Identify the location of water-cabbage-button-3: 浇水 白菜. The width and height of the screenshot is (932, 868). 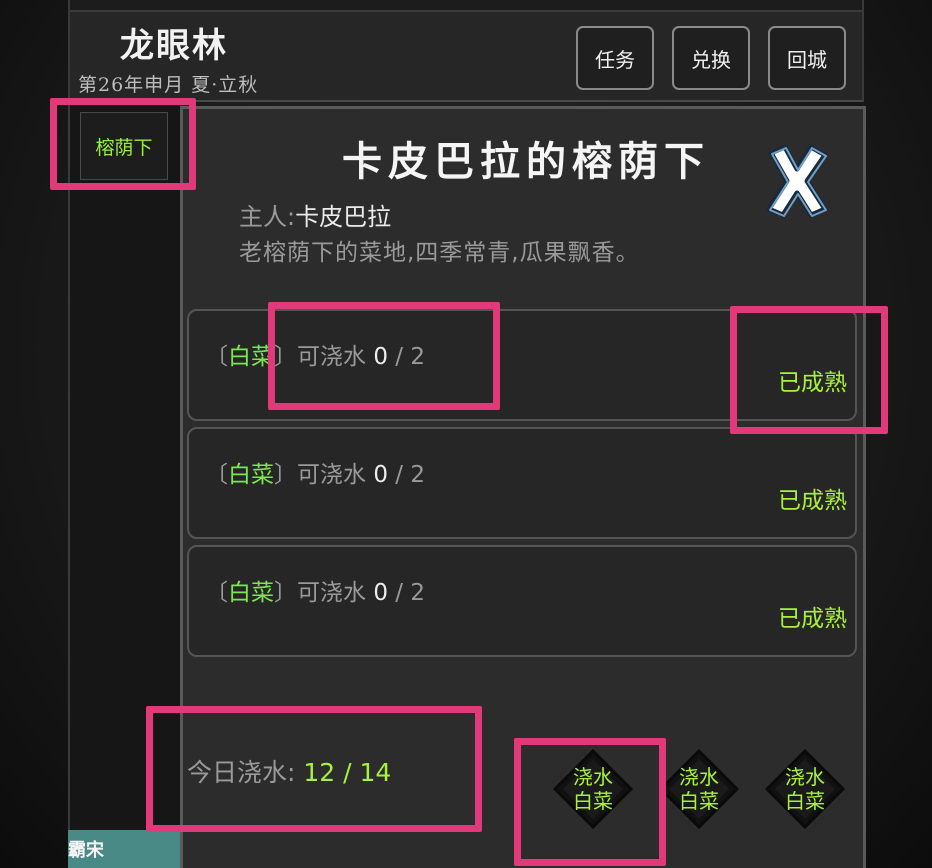
(805, 789).